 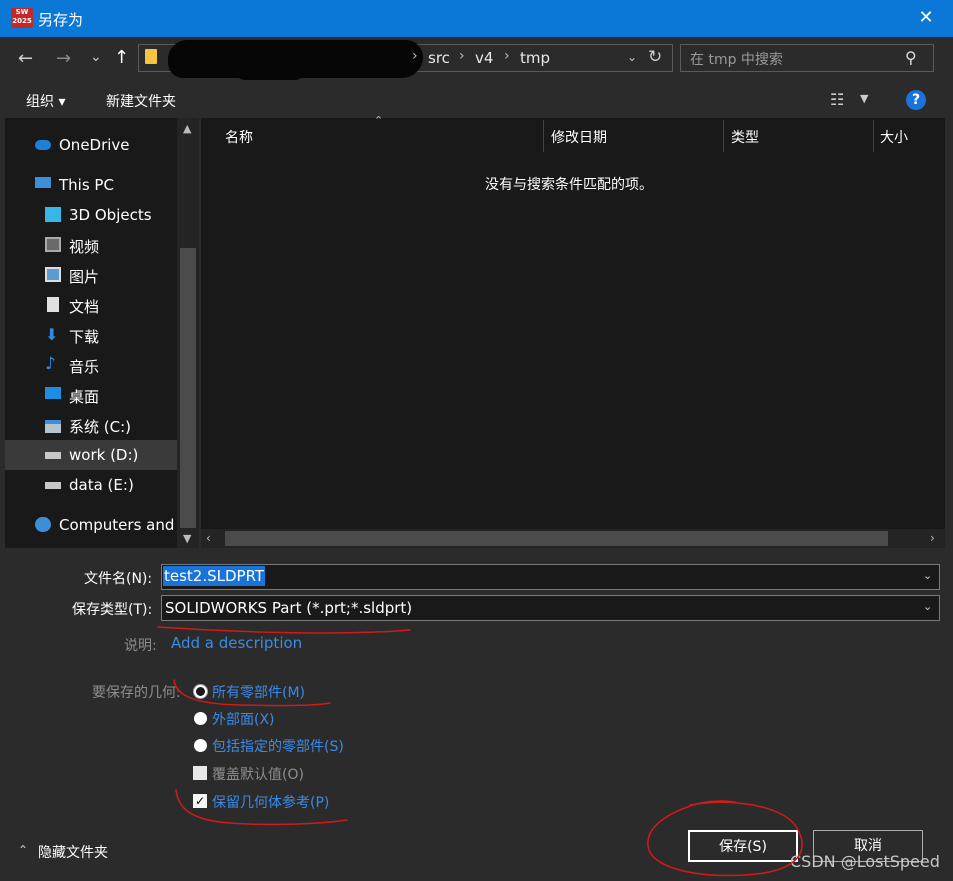 What do you see at coordinates (284, 630) in the screenshot?
I see `annotation-underline-filetype` at bounding box center [284, 630].